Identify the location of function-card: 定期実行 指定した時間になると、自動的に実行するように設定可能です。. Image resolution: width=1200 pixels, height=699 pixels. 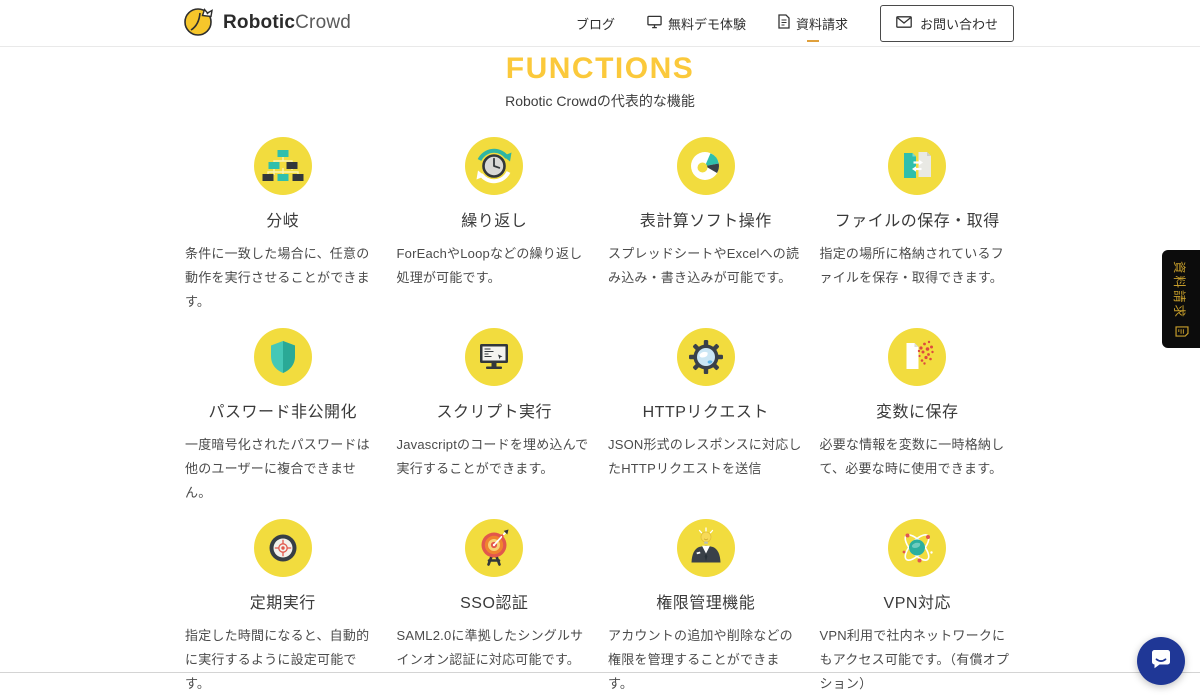
(283, 607).